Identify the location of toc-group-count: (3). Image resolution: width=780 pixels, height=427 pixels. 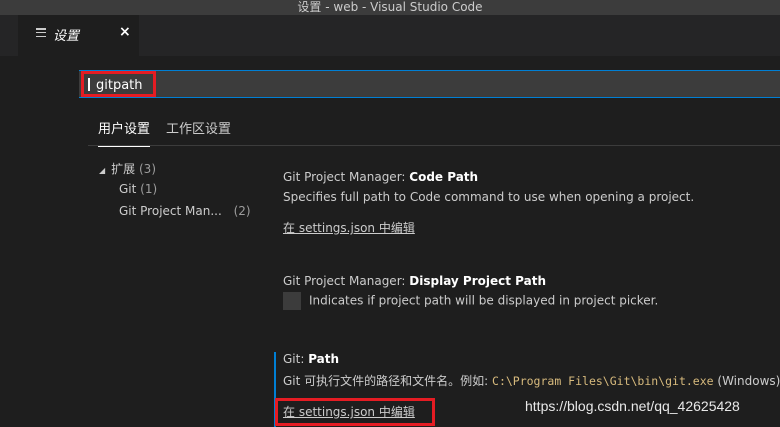
(147, 169).